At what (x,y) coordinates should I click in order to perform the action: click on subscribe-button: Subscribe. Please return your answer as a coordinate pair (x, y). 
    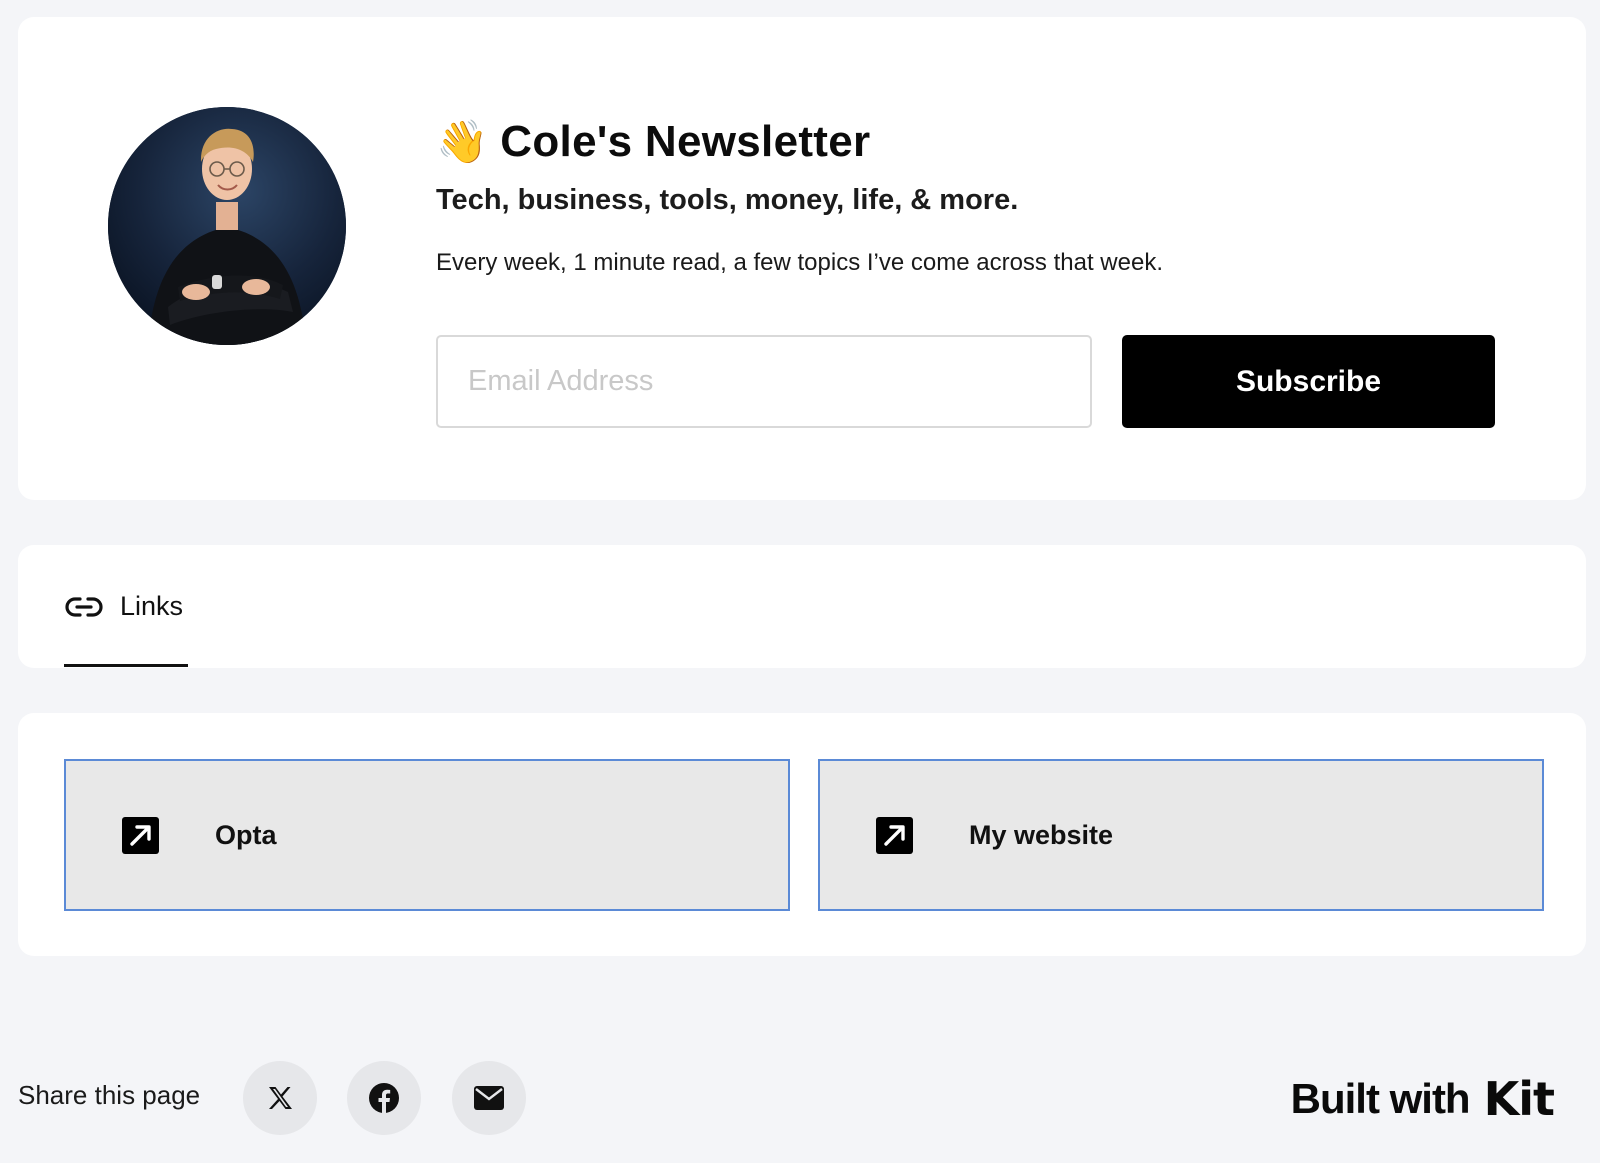
    Looking at the image, I should click on (1308, 381).